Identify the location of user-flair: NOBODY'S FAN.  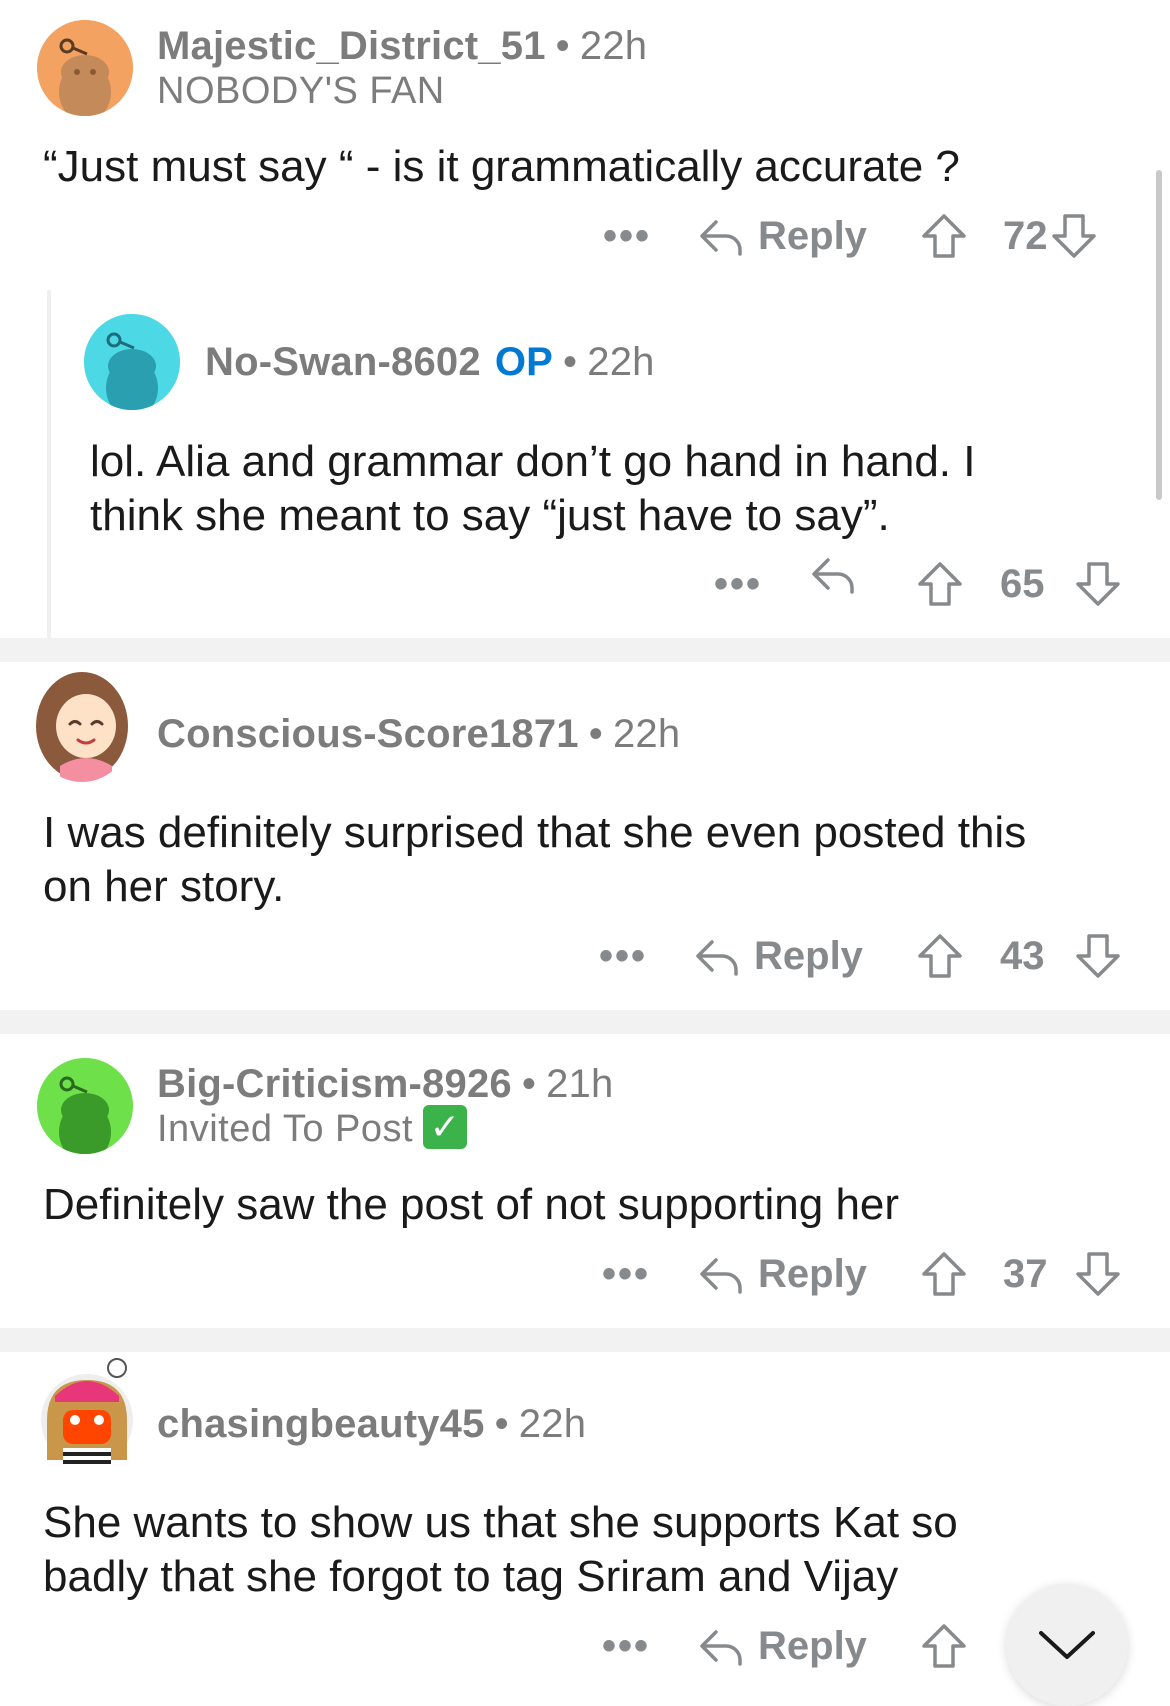
(301, 91).